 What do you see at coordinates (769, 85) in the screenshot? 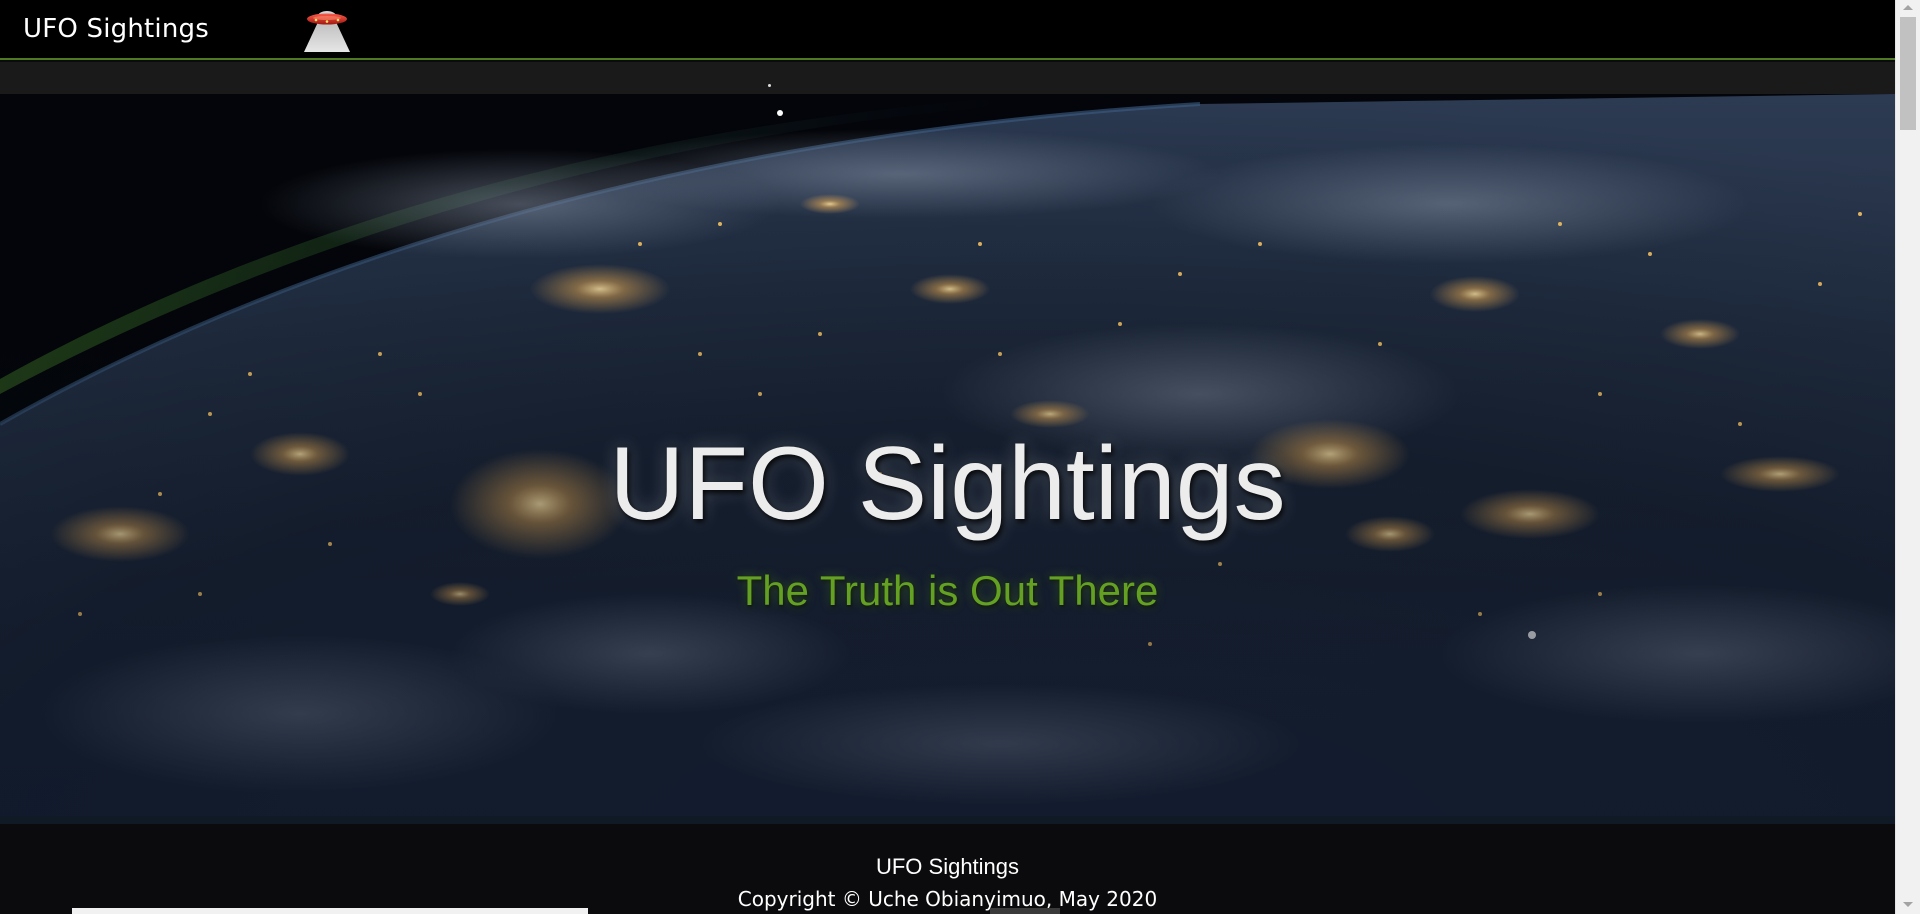
I see `decorative-dot` at bounding box center [769, 85].